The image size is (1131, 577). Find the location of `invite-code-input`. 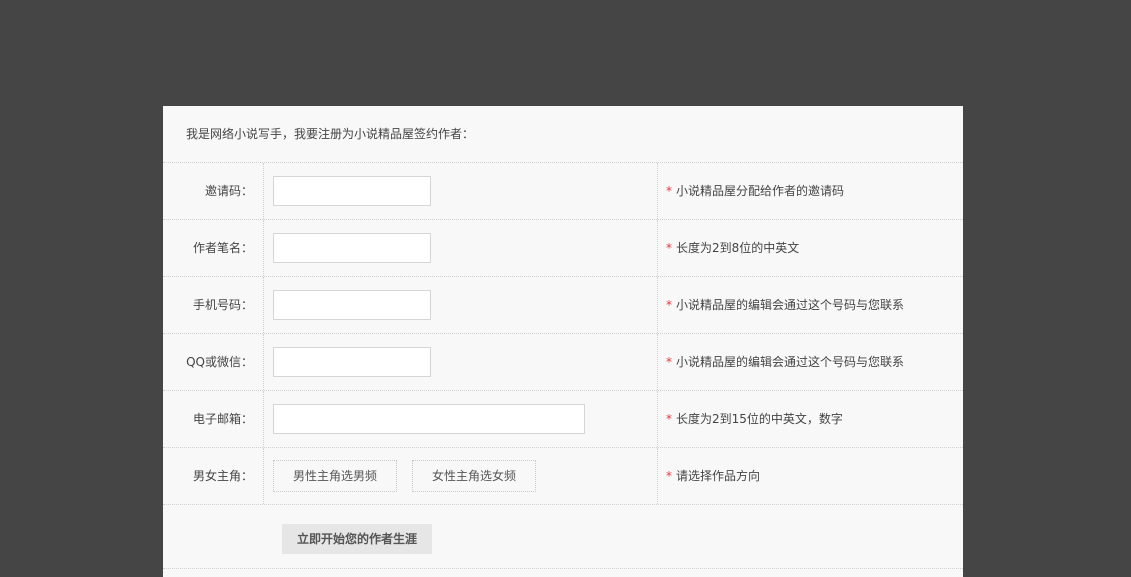

invite-code-input is located at coordinates (352, 191).